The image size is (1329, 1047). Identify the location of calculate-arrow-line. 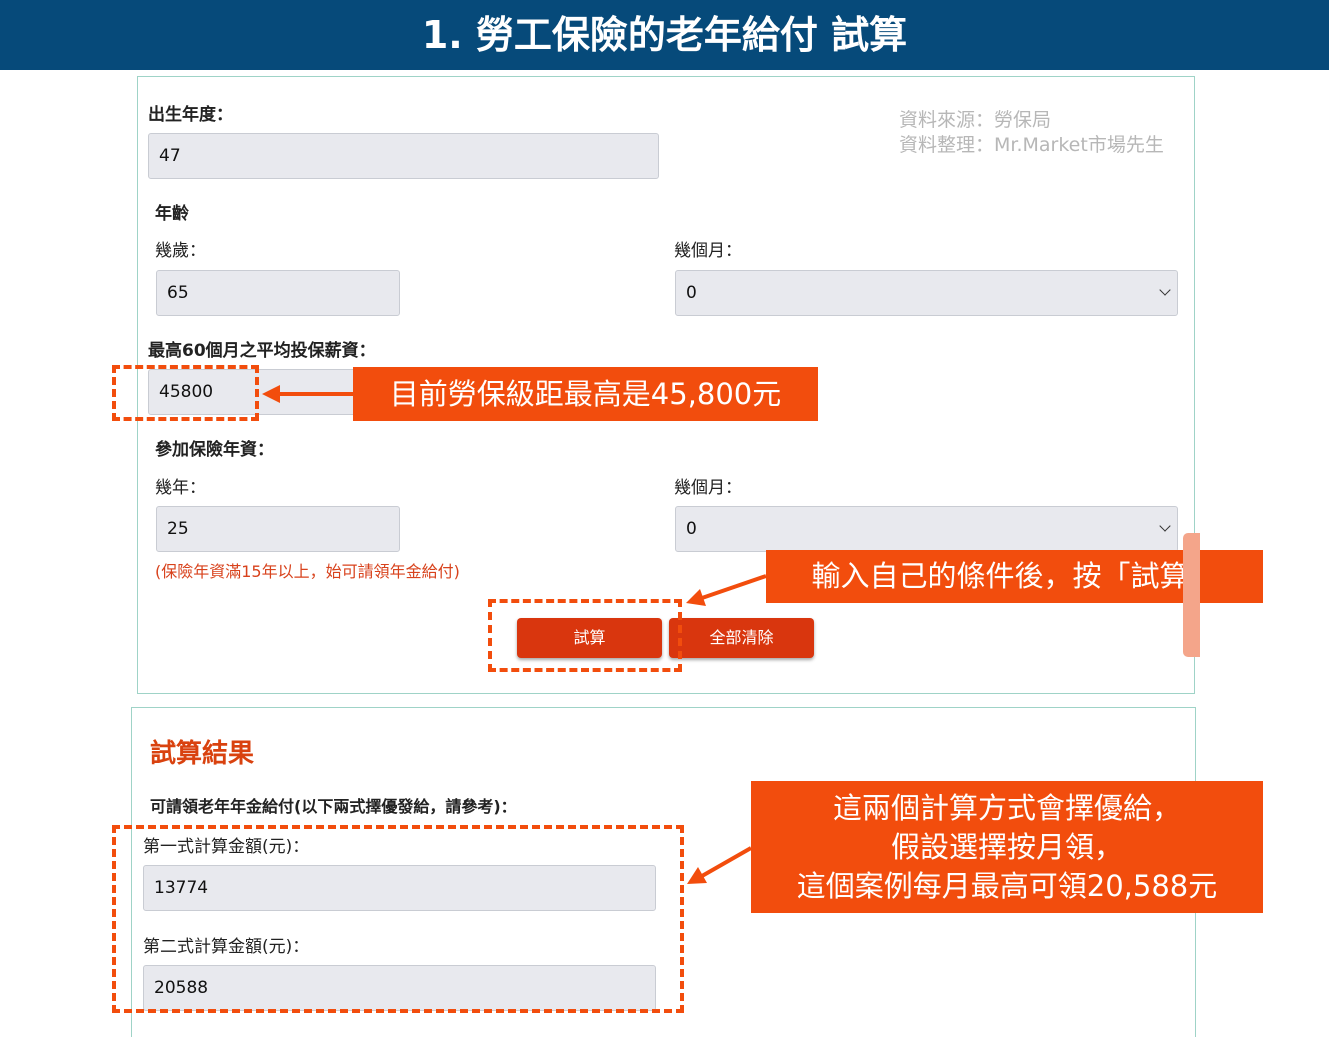
(734, 587).